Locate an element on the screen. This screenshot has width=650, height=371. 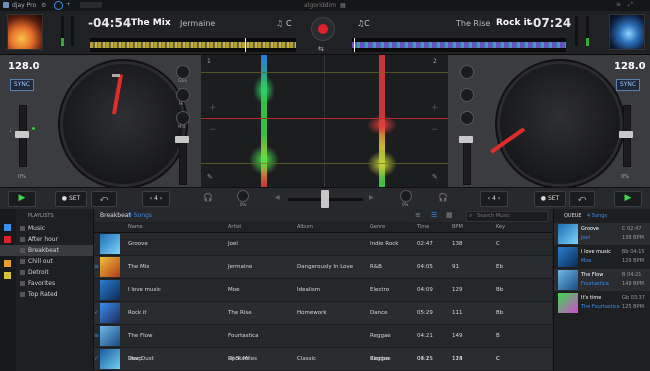
track-album: Idealism is located at coordinates (309, 290).